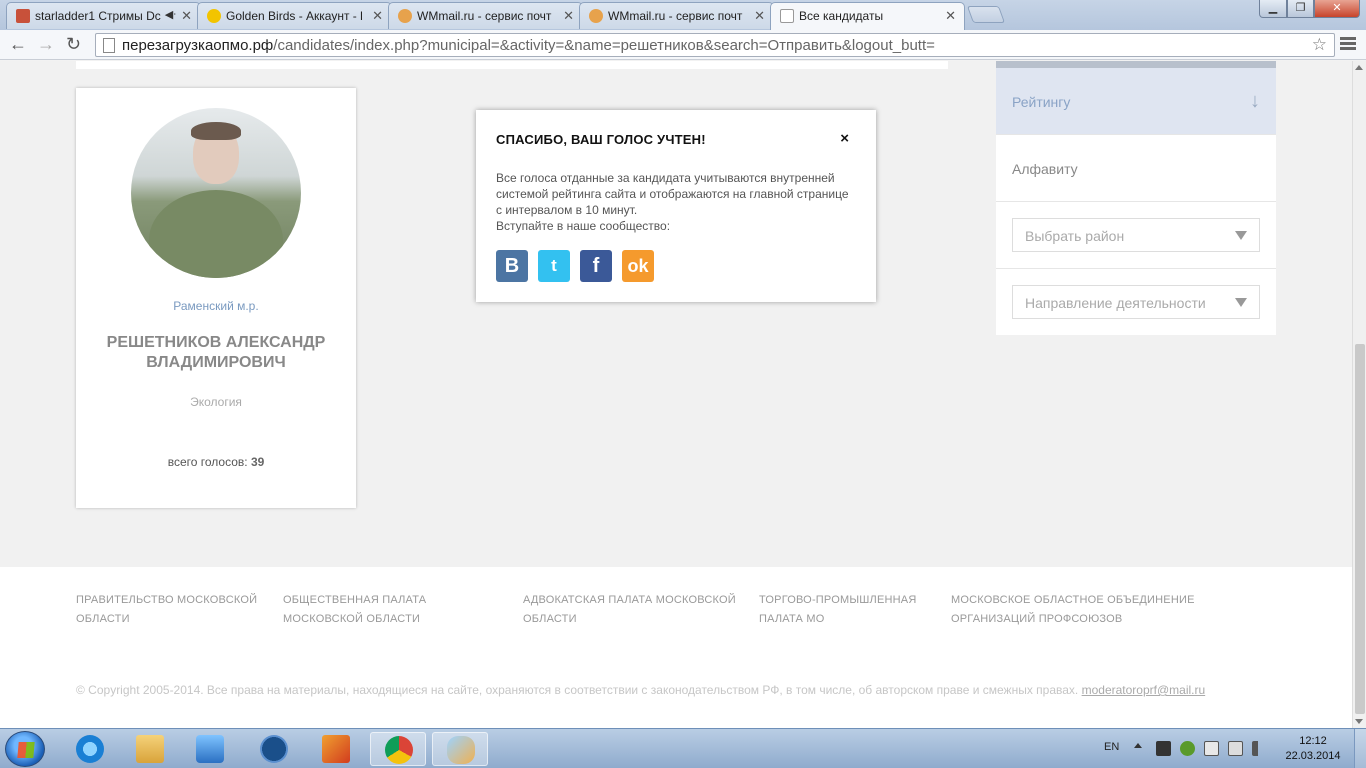  I want to click on sidebar-top-bar, so click(1136, 64).